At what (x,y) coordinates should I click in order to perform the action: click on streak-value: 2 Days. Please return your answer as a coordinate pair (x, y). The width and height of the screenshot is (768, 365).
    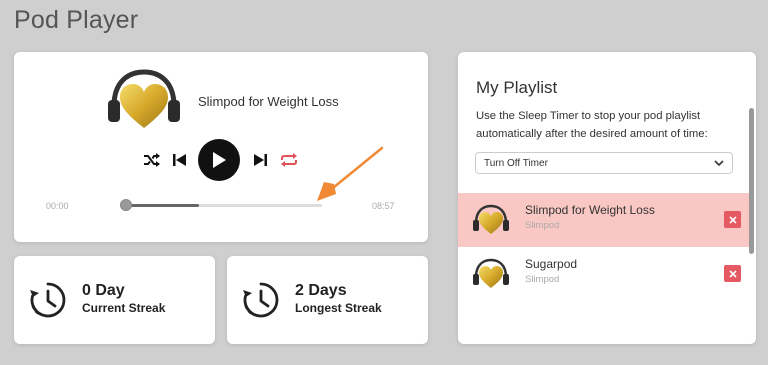
    Looking at the image, I should click on (321, 290).